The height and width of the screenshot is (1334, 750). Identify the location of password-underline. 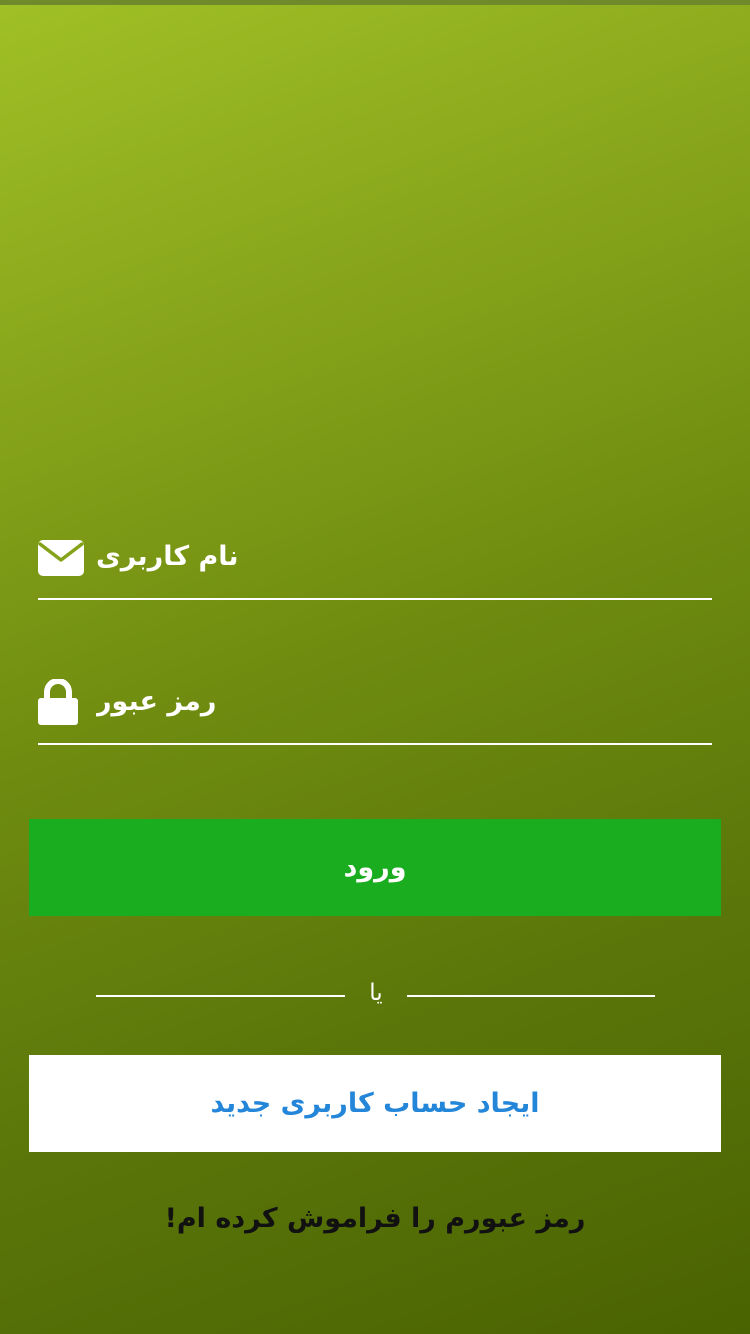
(375, 744).